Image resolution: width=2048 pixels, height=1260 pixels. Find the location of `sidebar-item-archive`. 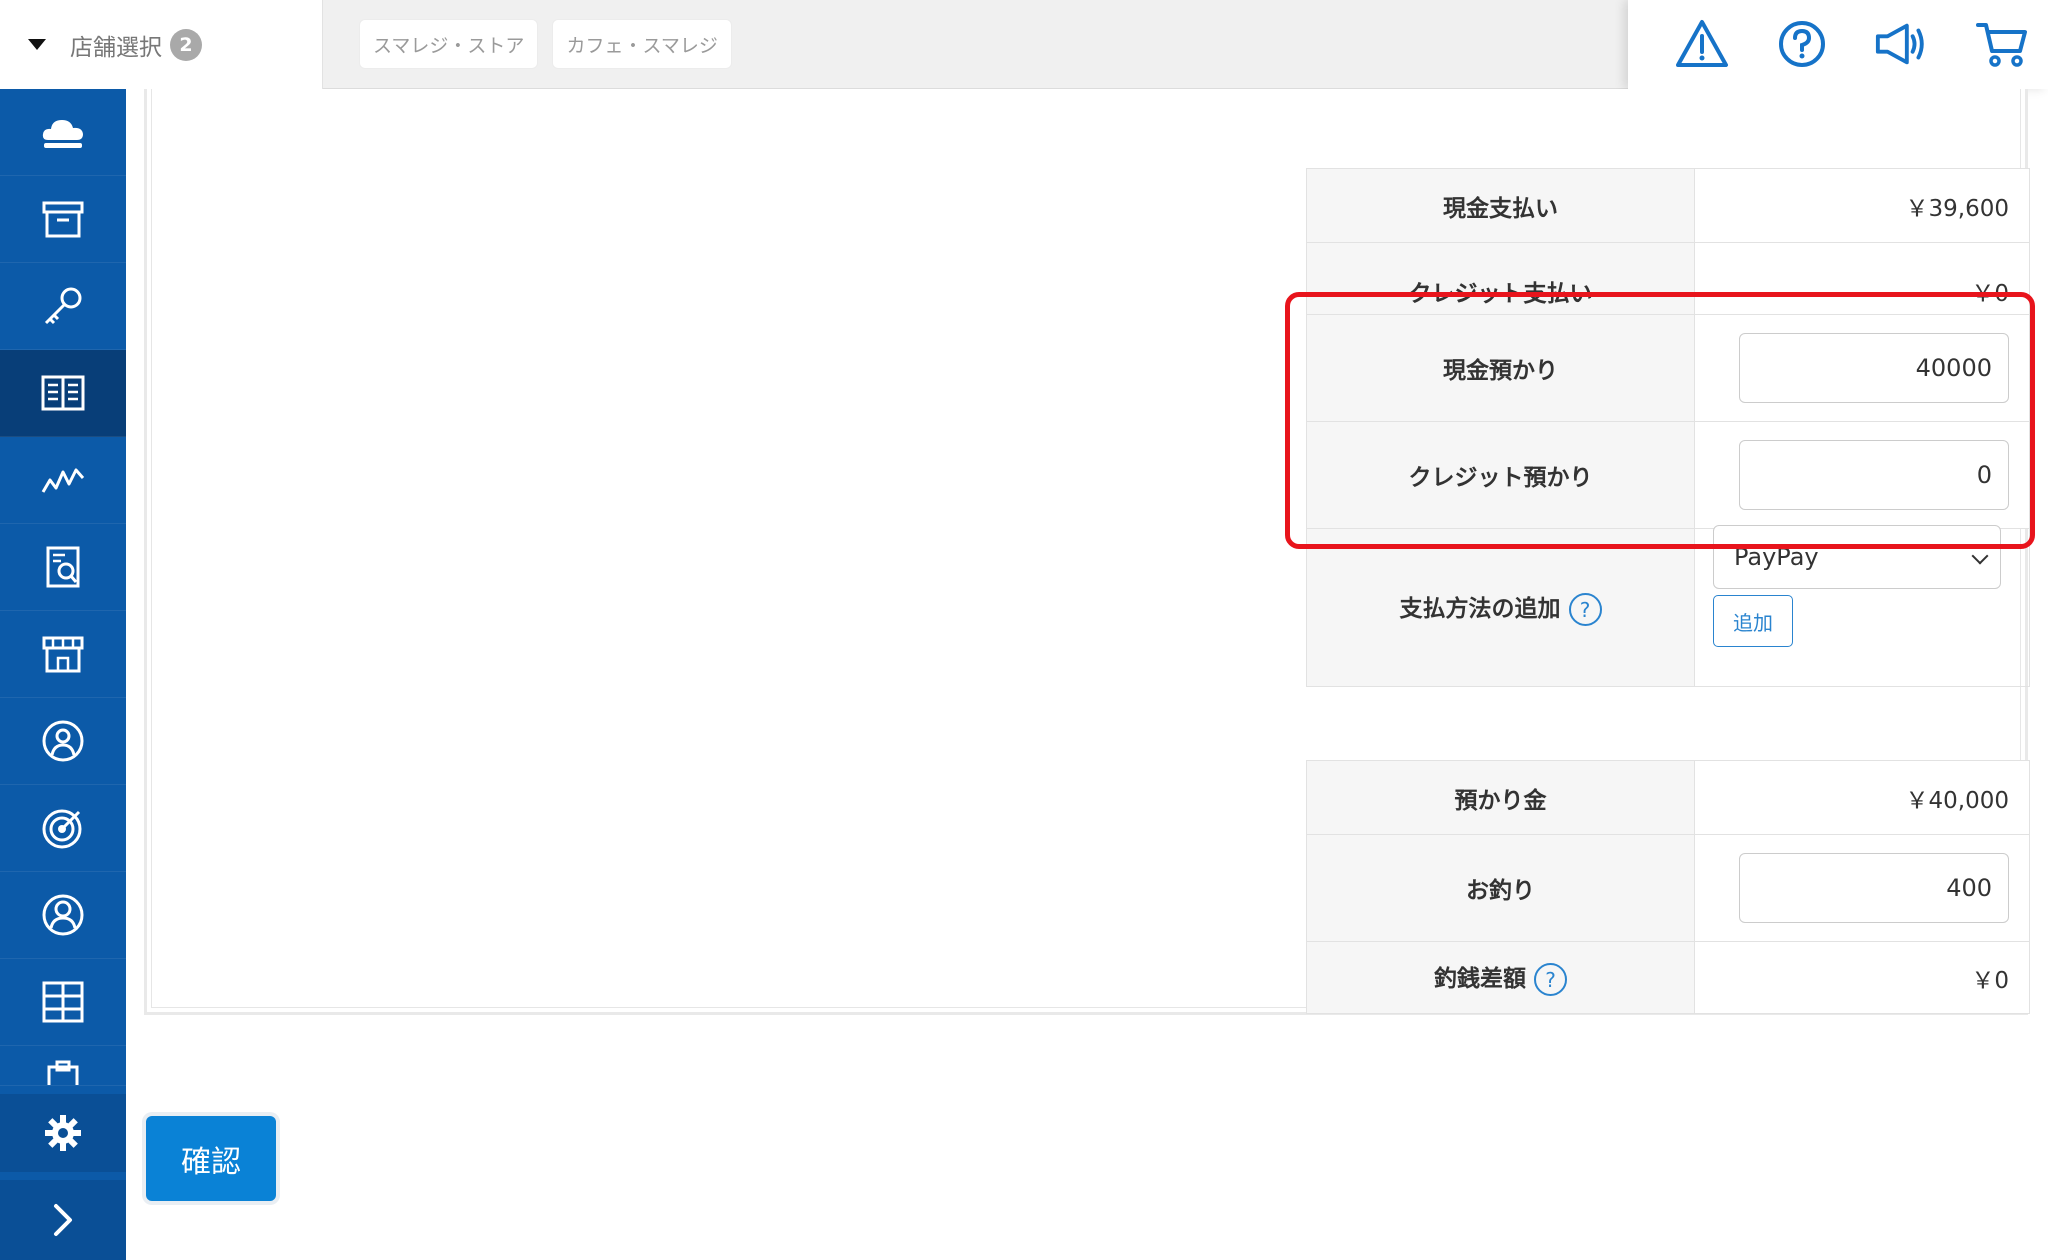

sidebar-item-archive is located at coordinates (63, 219).